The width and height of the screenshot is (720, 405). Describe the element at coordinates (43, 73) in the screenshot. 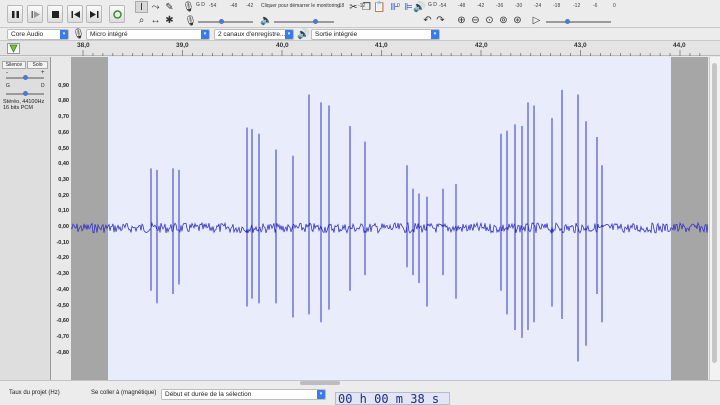

I see `gain-plus-label: +` at that location.